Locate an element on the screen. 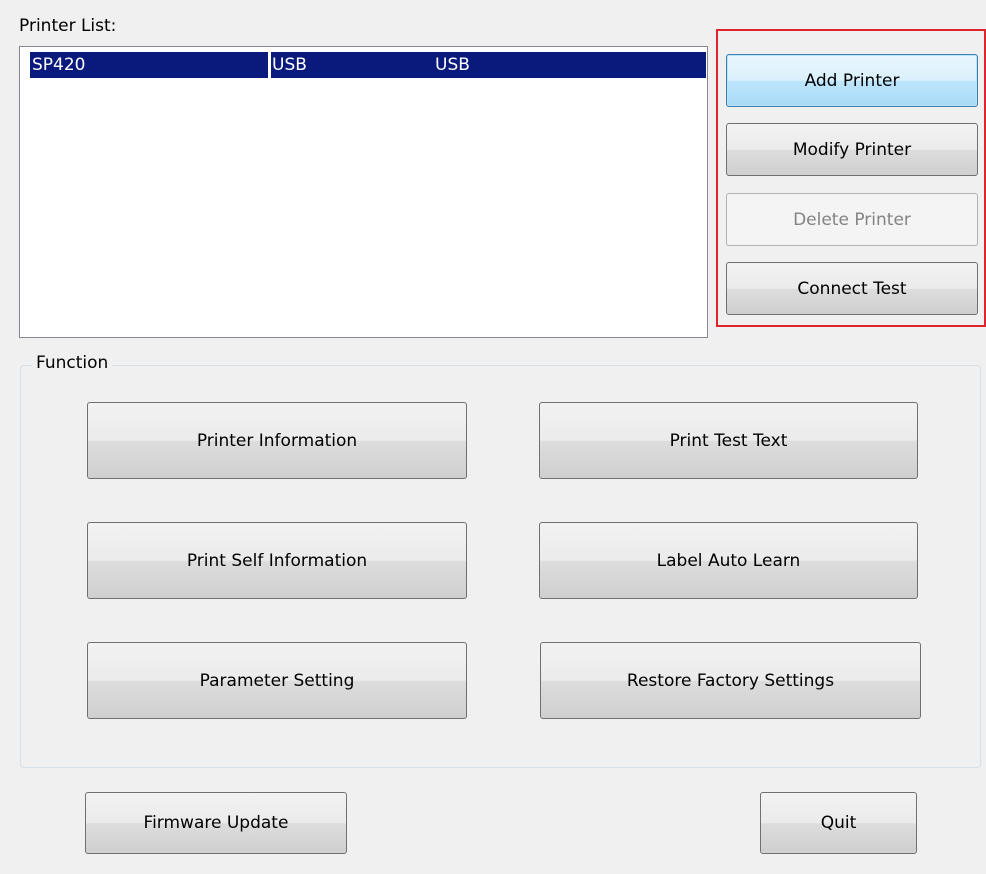 The height and width of the screenshot is (874, 986). printer-name-cell: SP420 is located at coordinates (59, 65).